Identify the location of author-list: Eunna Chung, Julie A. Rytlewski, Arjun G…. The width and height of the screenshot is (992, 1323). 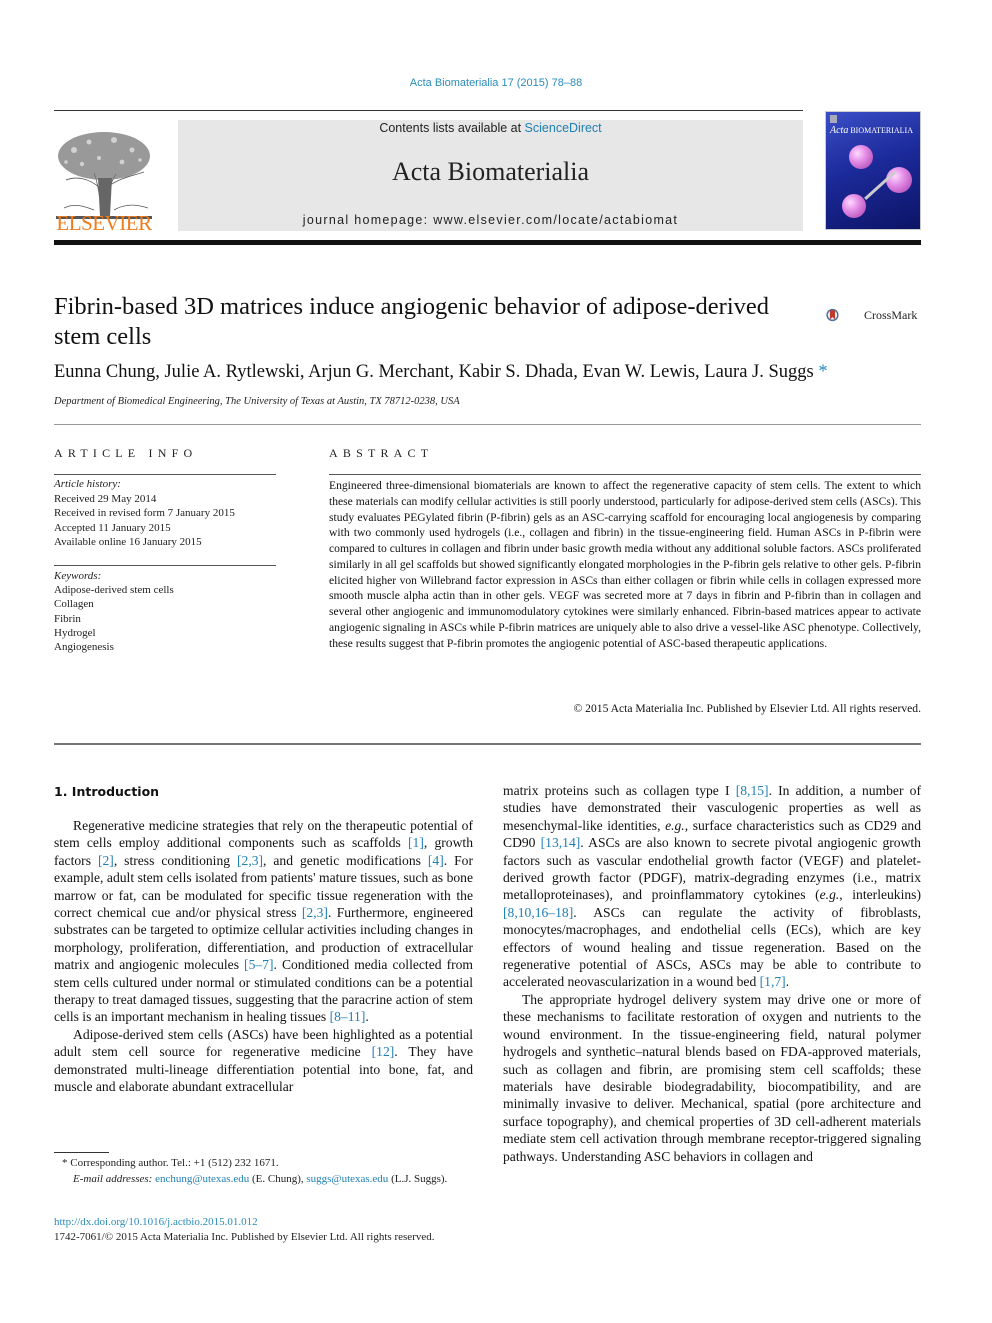
(489, 372).